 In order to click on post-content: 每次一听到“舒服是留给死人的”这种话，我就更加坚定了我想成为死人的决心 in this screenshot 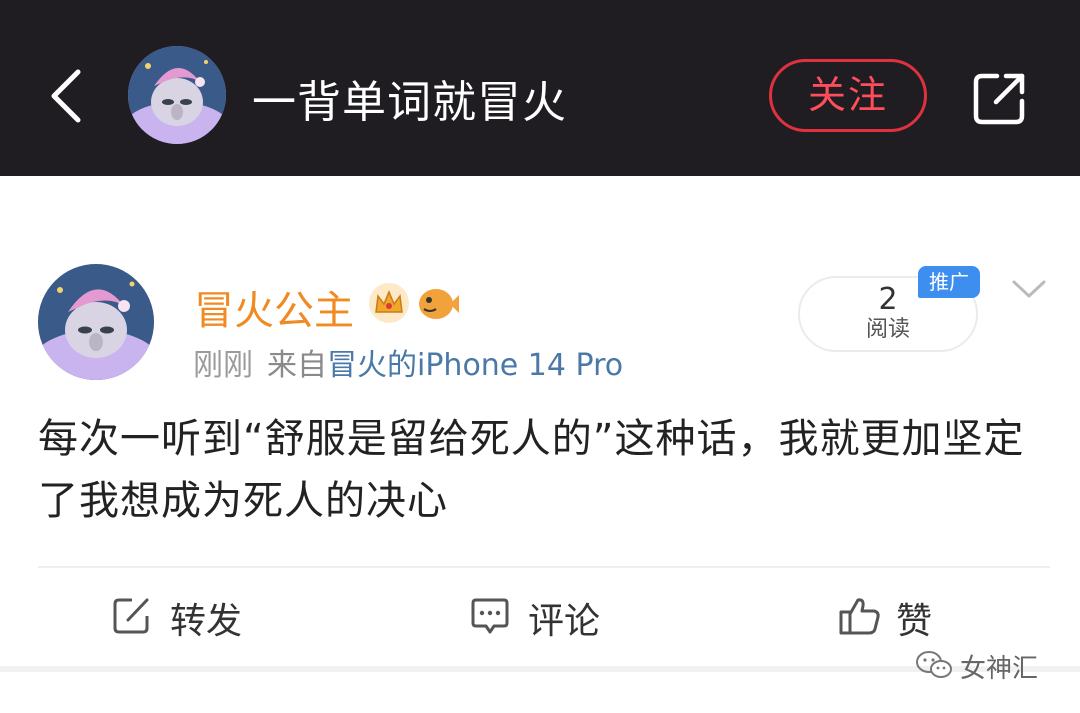, I will do `click(531, 470)`.